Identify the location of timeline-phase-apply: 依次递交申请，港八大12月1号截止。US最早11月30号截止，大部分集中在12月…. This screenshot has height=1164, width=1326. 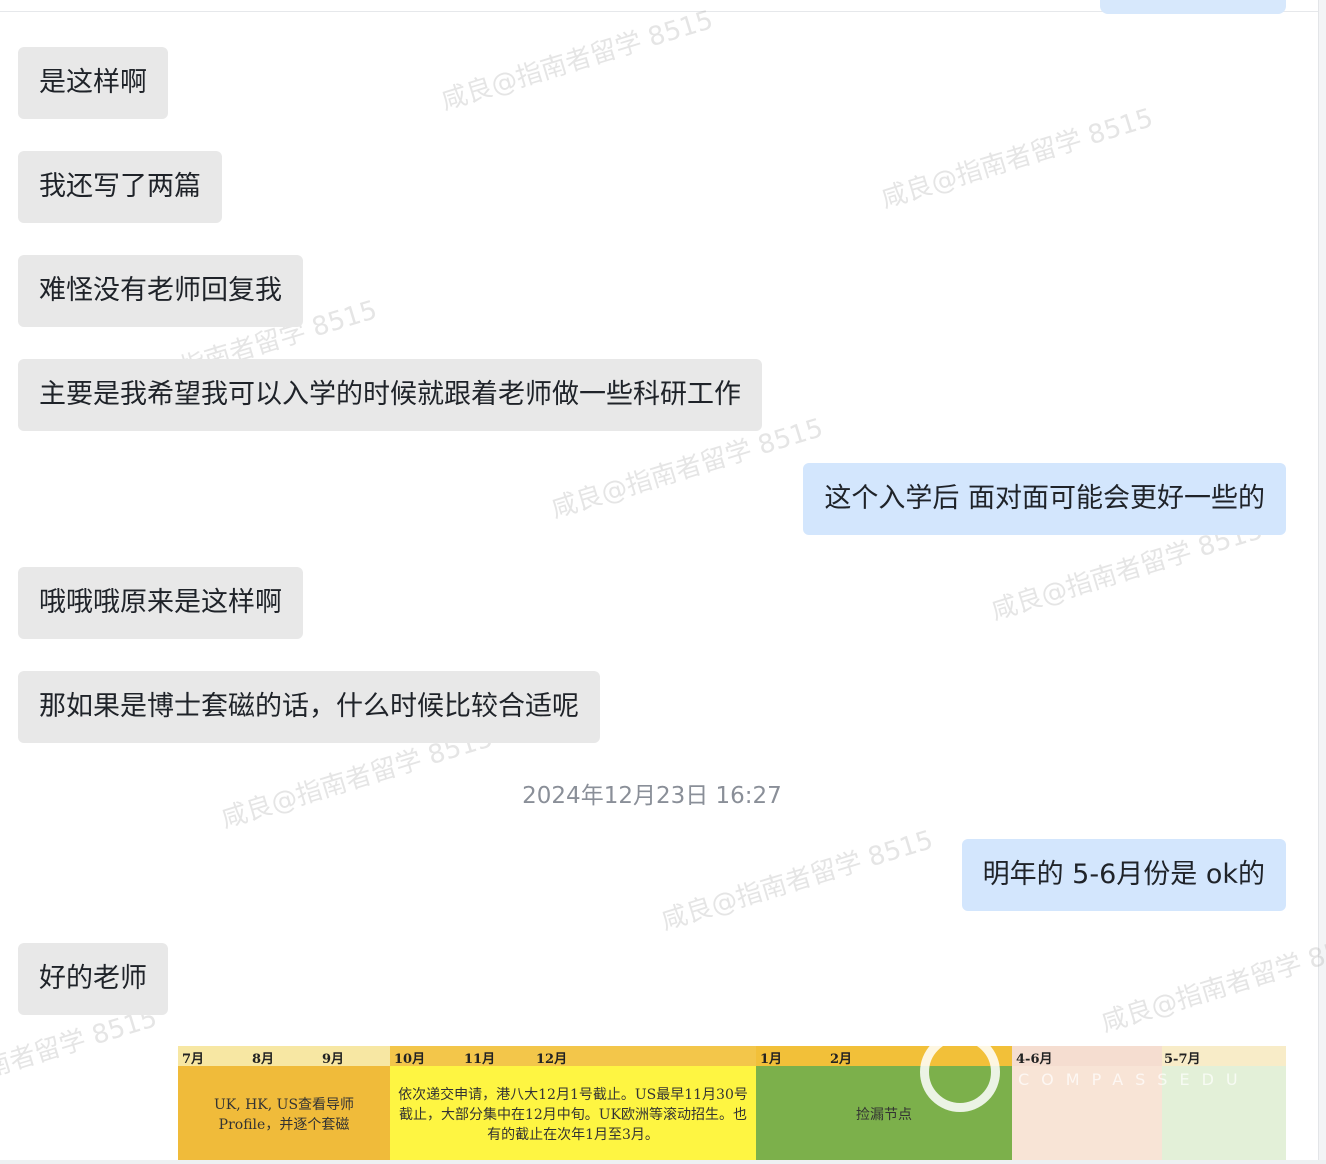
(573, 1115).